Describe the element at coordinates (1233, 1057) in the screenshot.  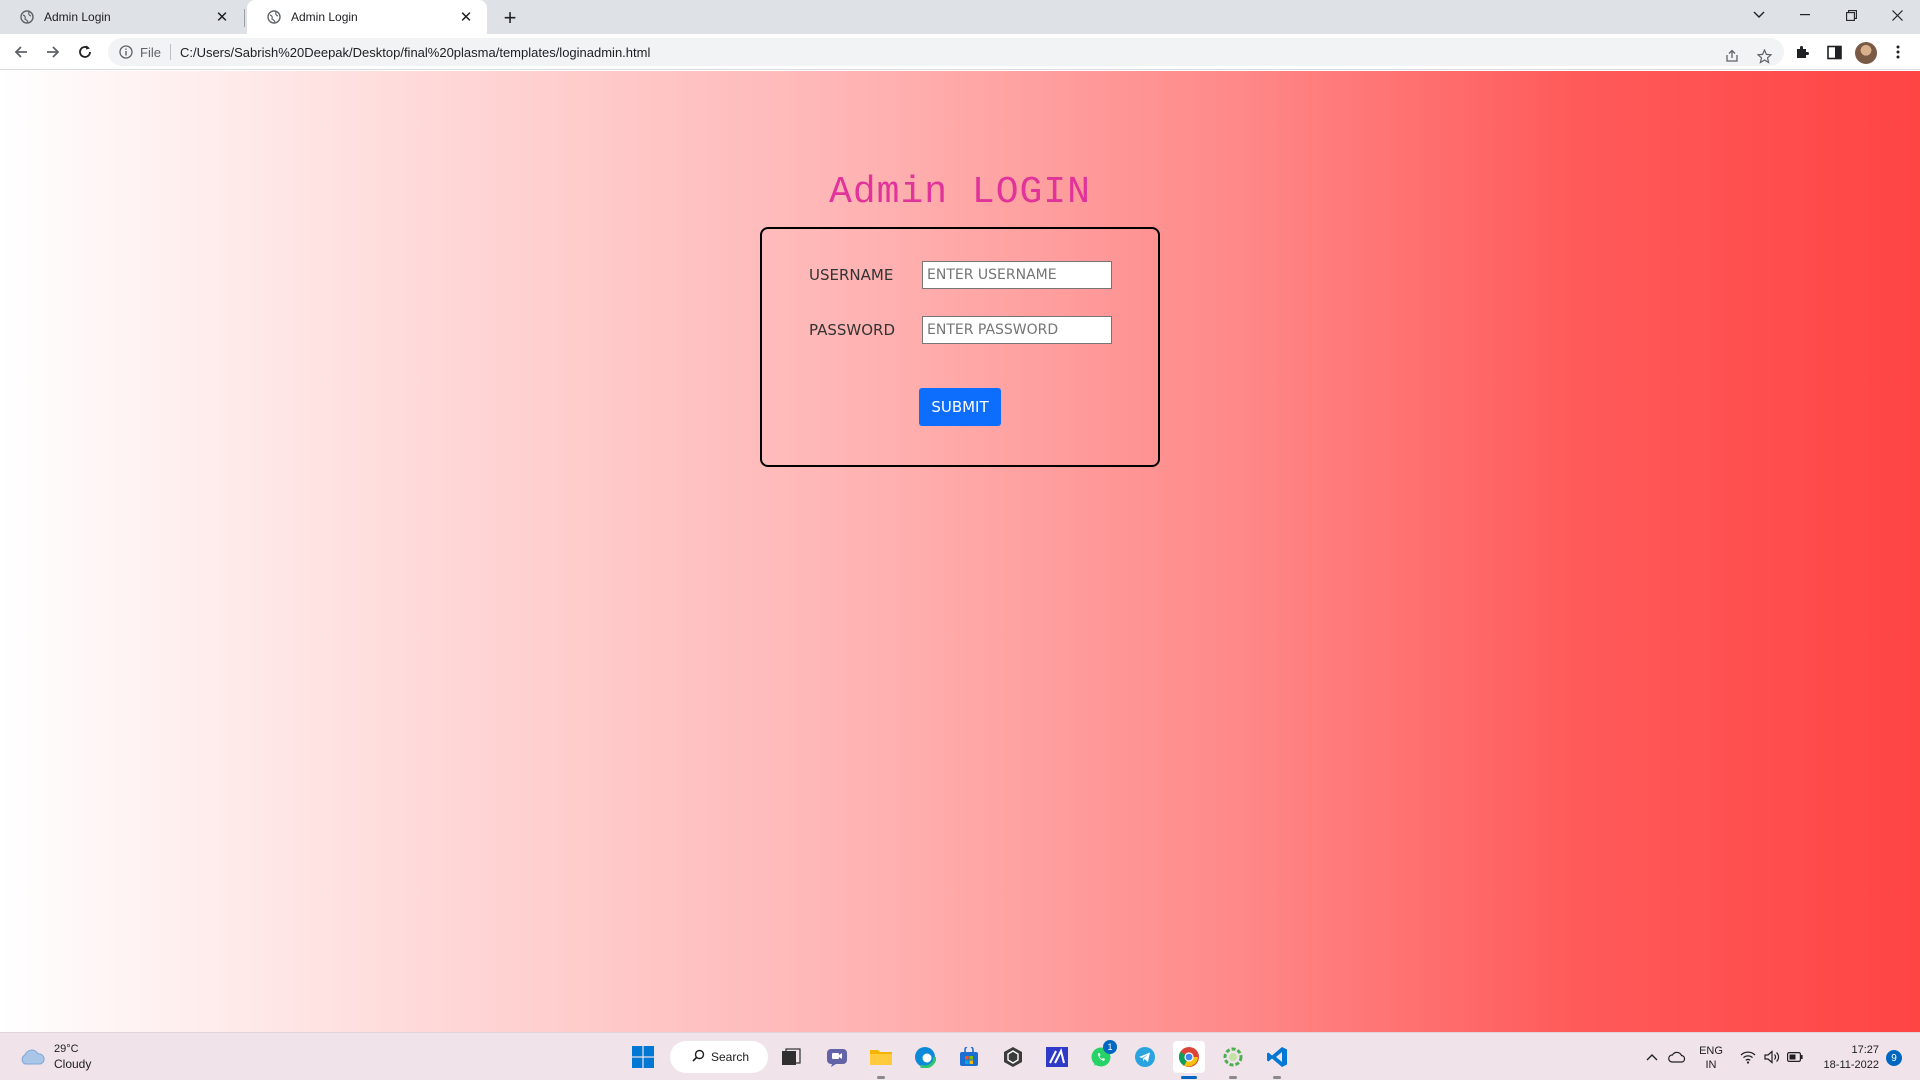
I see `ring-app-icon` at that location.